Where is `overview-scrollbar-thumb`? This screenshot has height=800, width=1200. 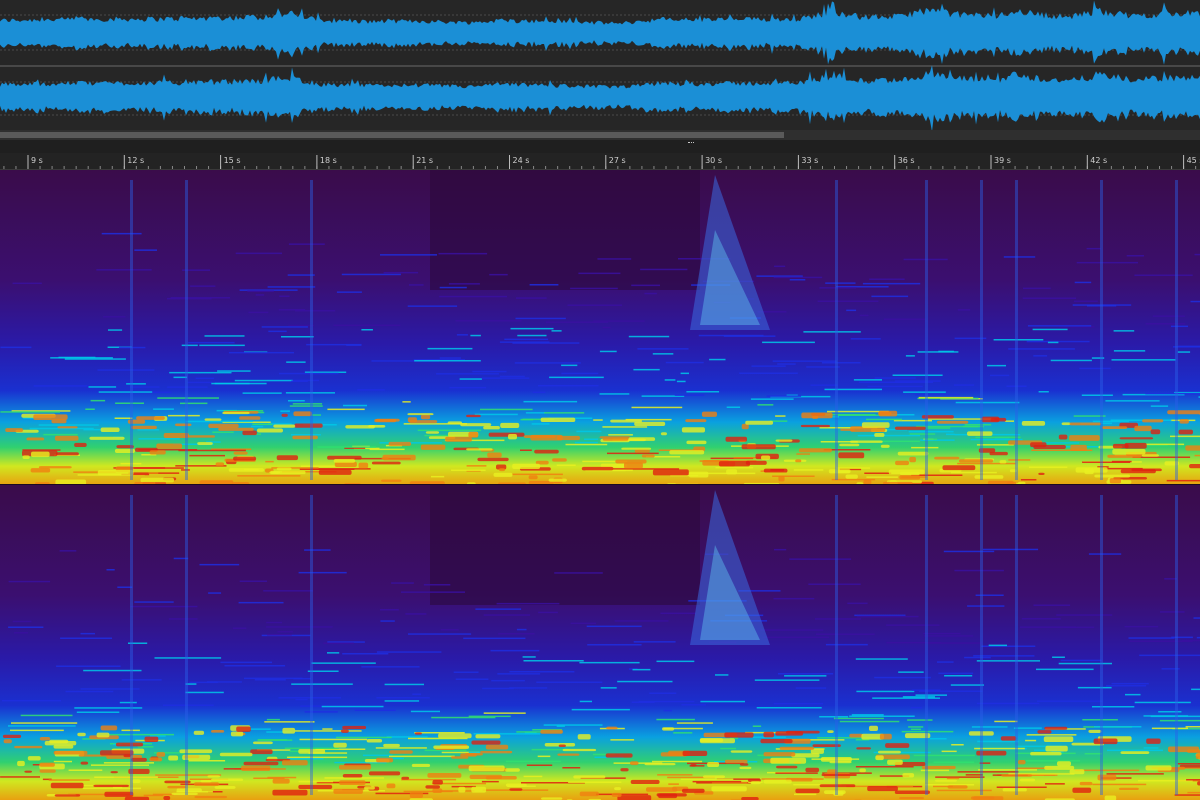 overview-scrollbar-thumb is located at coordinates (392, 135).